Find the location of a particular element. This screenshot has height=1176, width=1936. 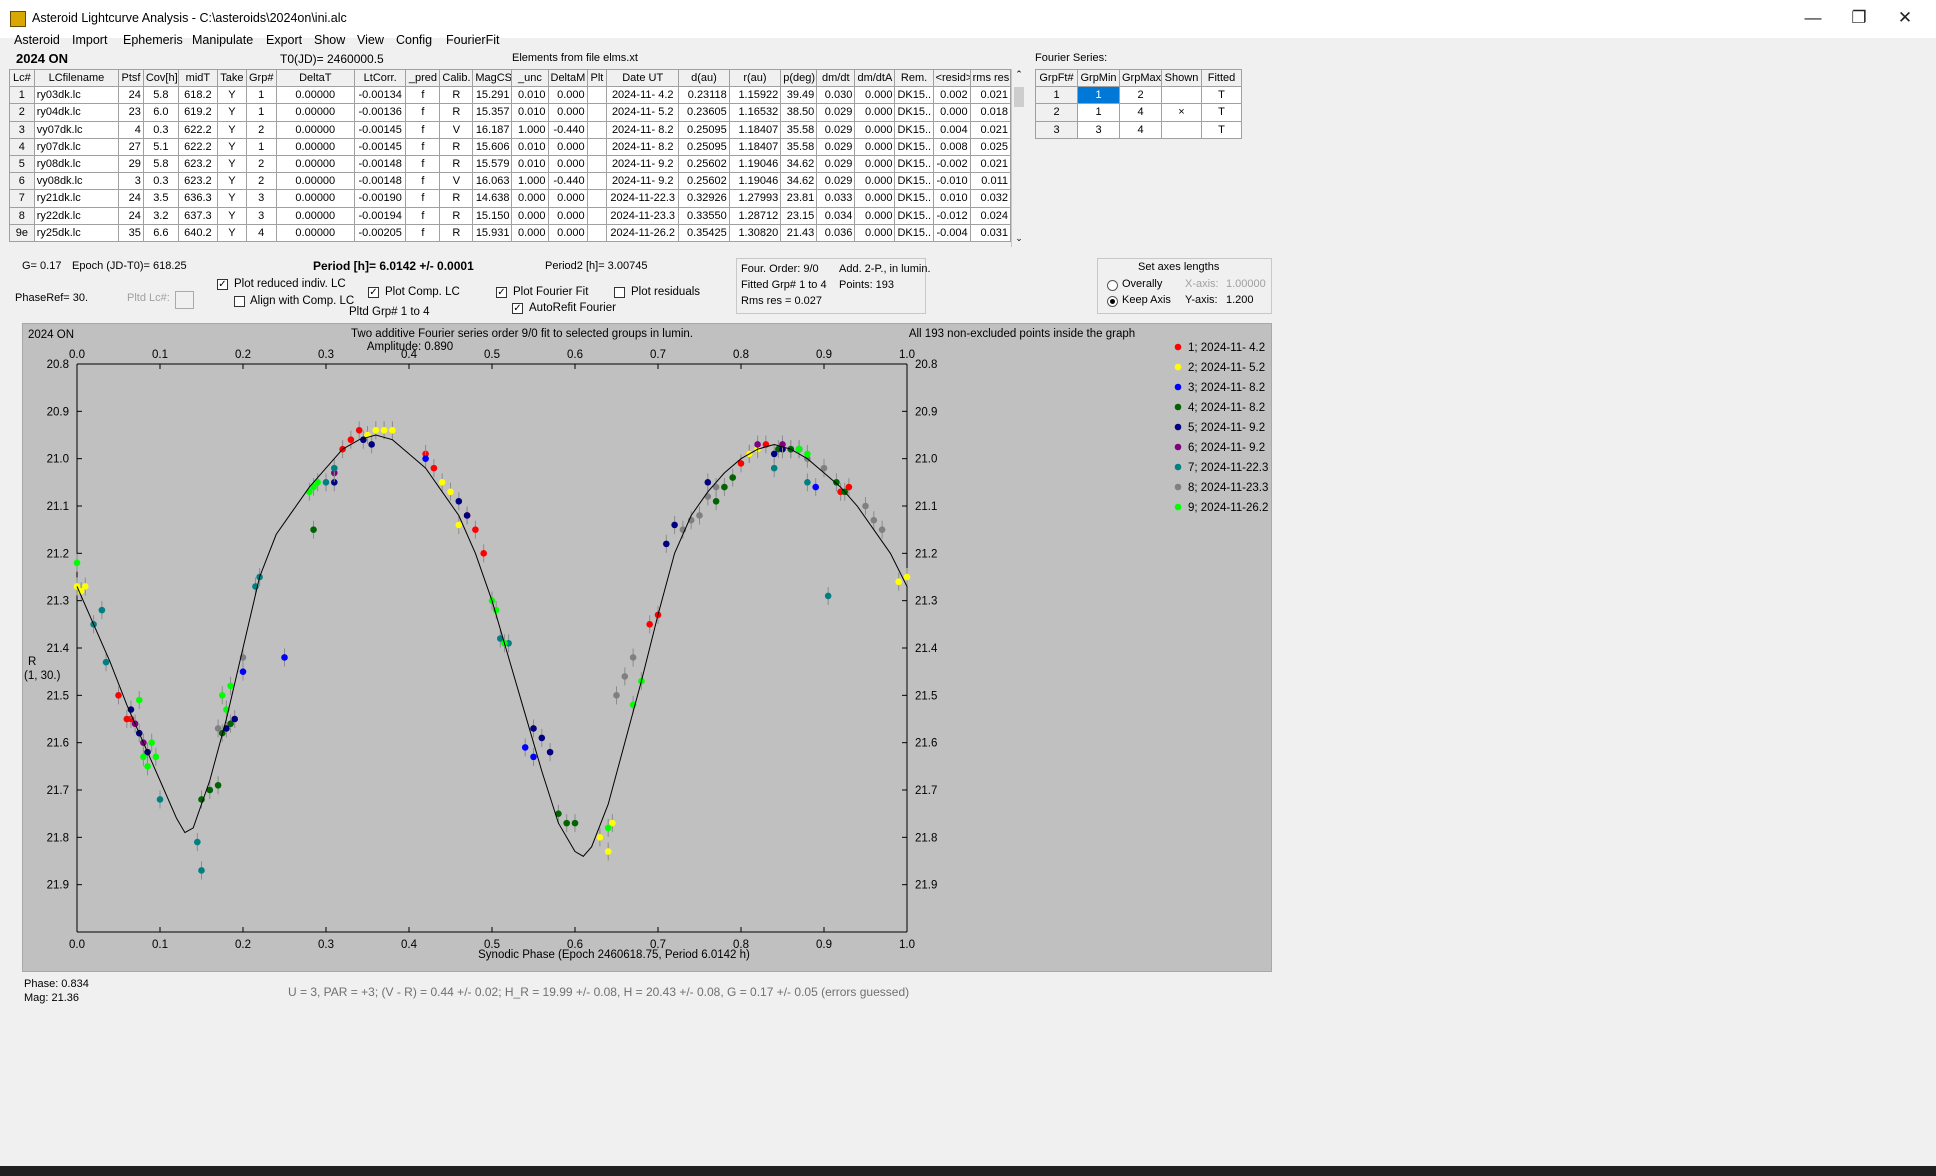

table-cell: 0.23605 is located at coordinates (704, 112).